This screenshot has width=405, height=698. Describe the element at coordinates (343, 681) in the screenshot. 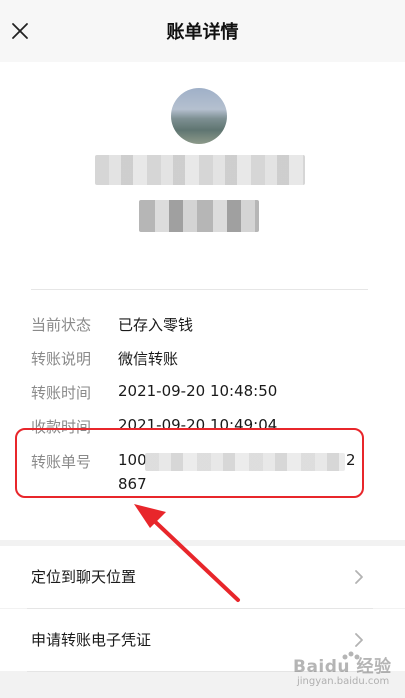

I see `watermark-url: jingyan.baidu.com` at that location.